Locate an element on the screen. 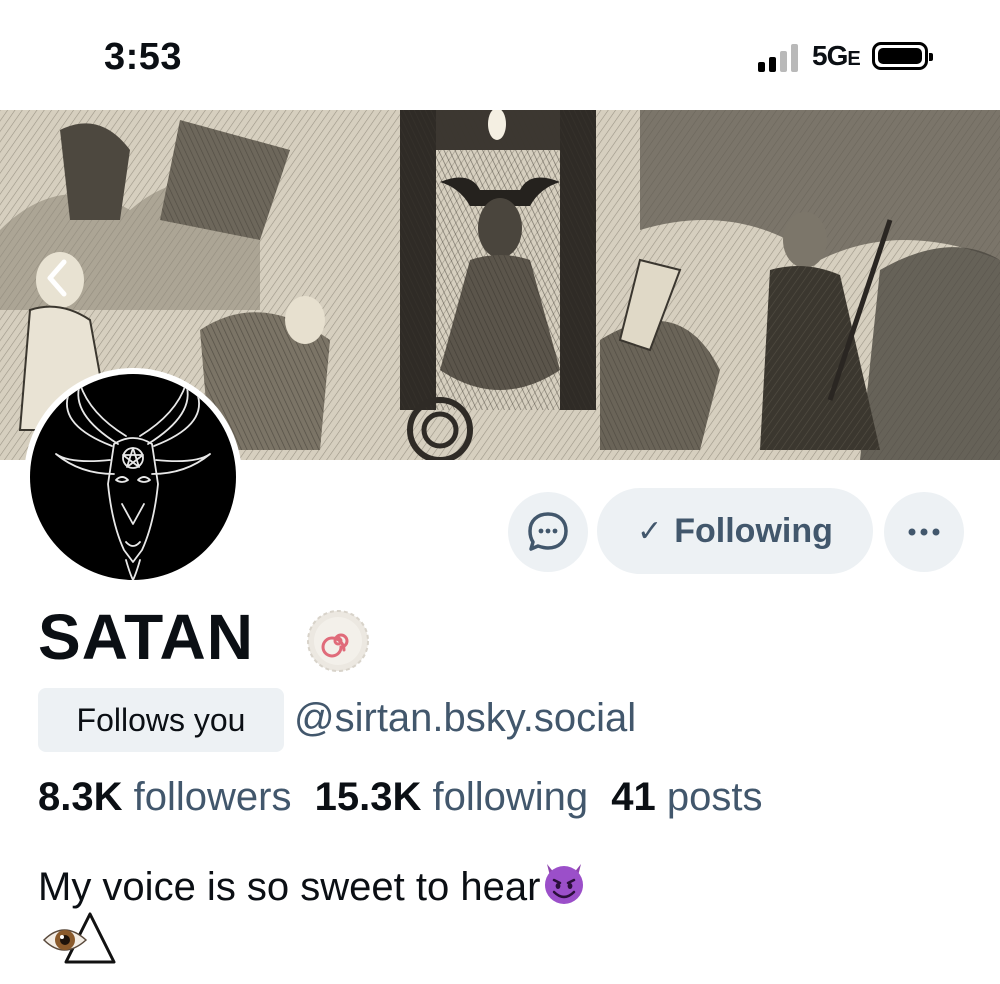 The height and width of the screenshot is (984, 1000). followers-link: 8.3K followers is located at coordinates (170, 797).